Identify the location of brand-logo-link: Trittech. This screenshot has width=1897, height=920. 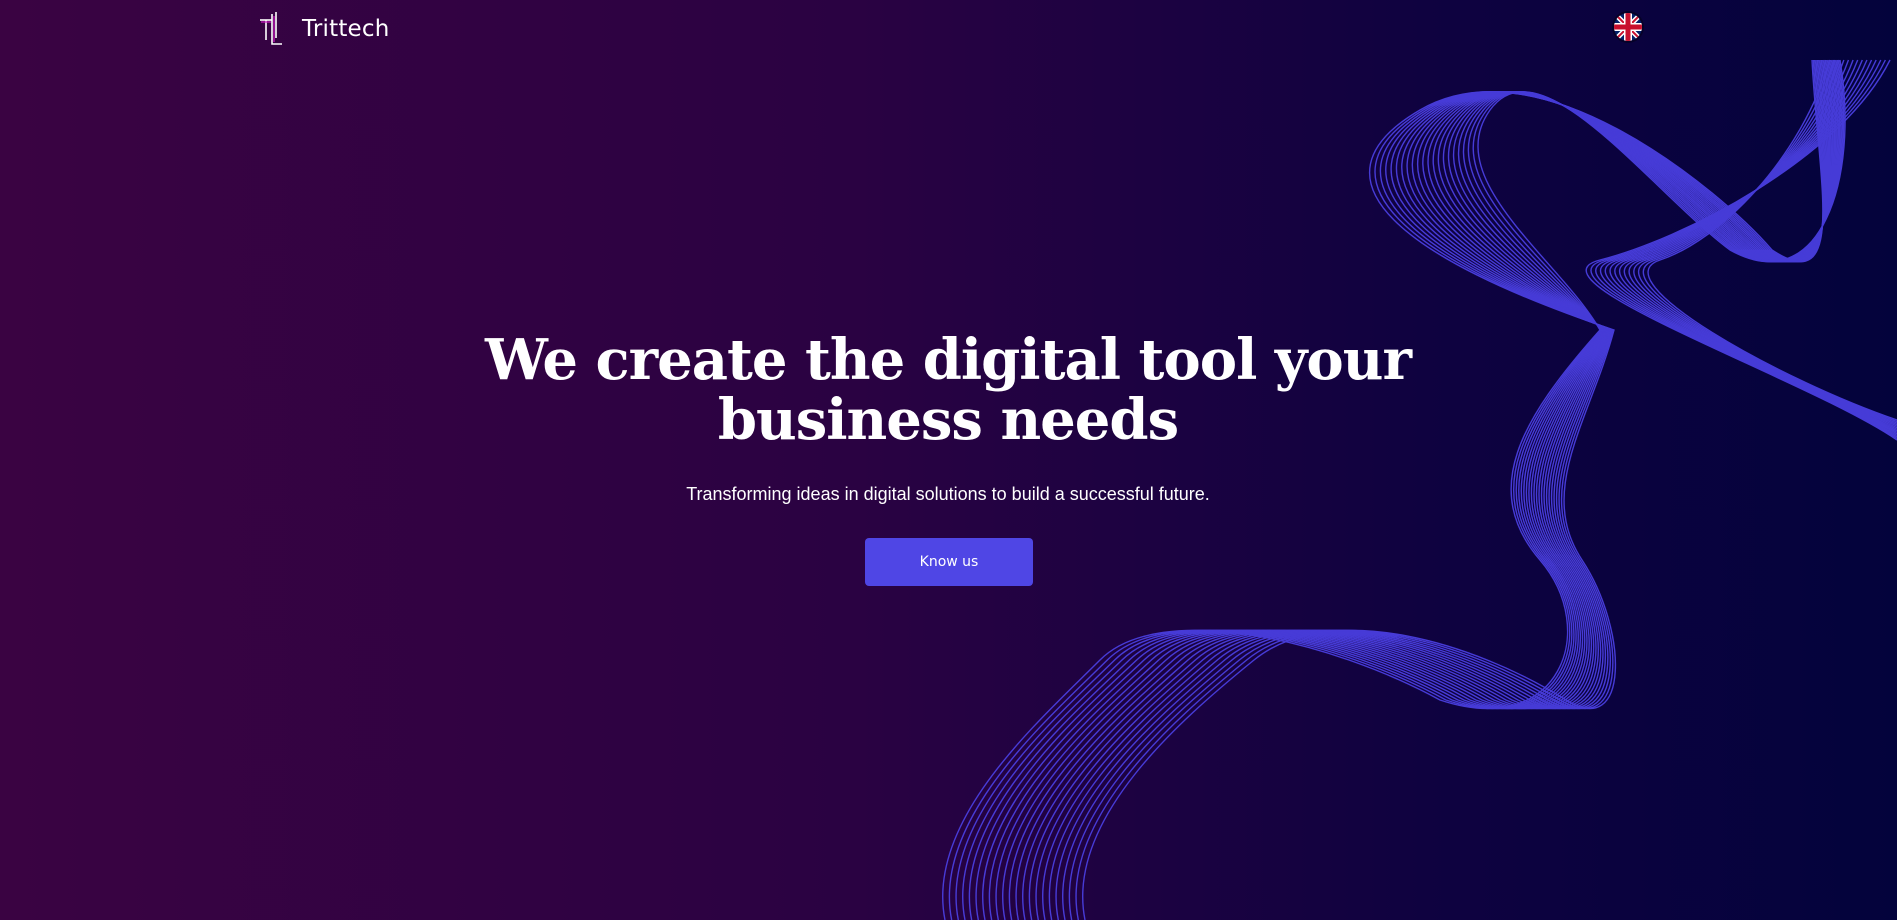
(324, 29).